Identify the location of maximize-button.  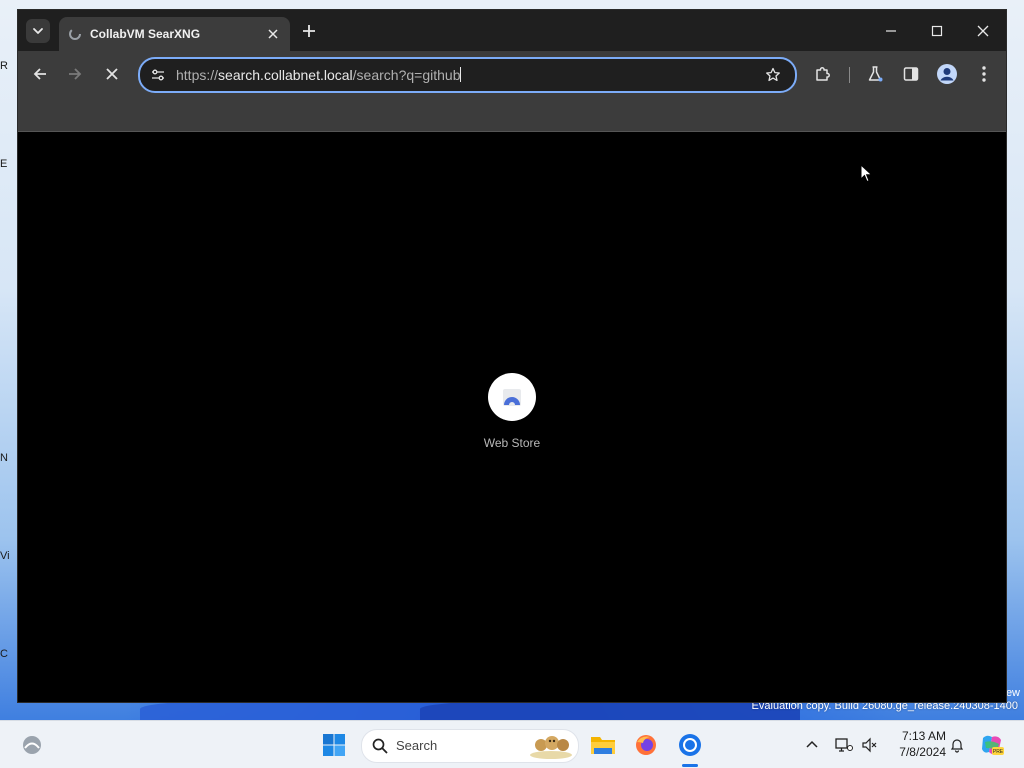
(937, 31).